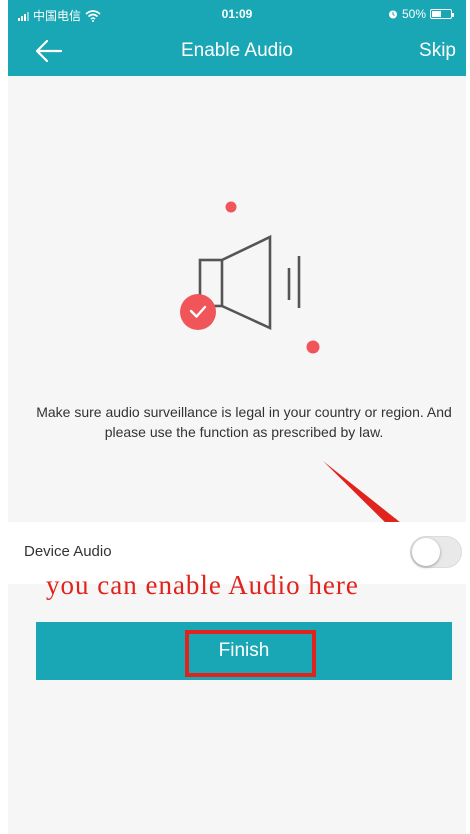 The image size is (470, 834). I want to click on status-right: 50%, so click(421, 14).